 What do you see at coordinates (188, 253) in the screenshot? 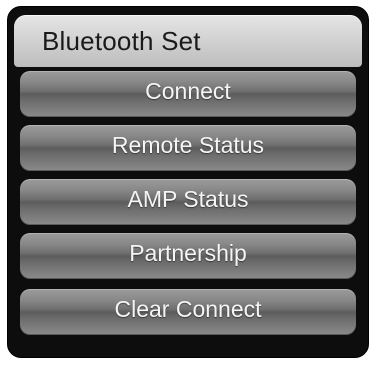
I see `partnership-button-label: Partnership` at bounding box center [188, 253].